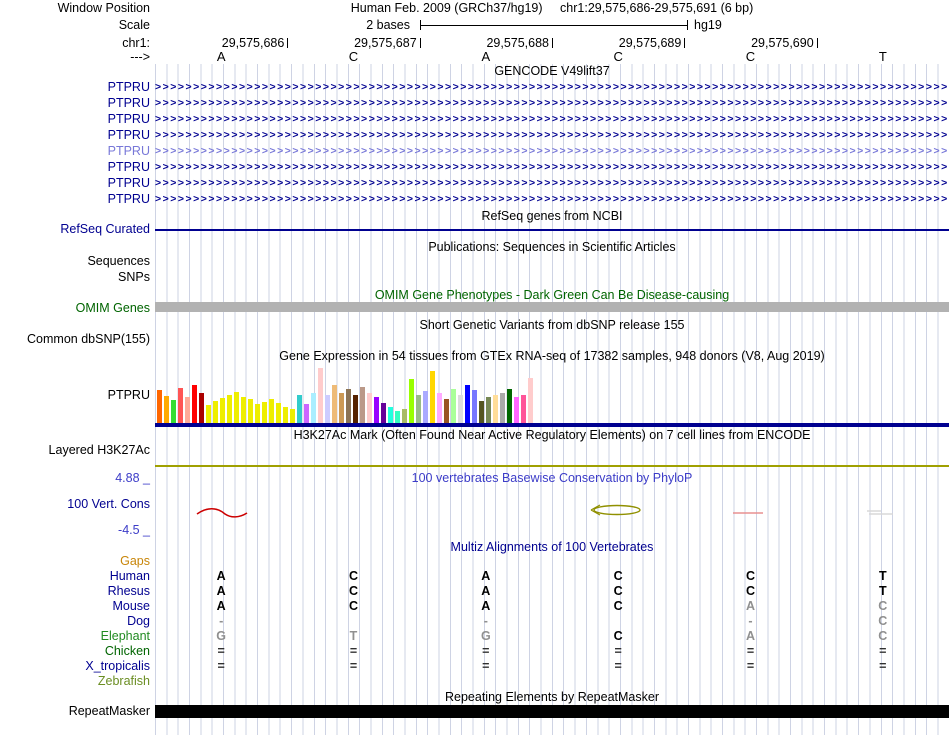 This screenshot has width=950, height=735. What do you see at coordinates (475, 636) in the screenshot?
I see `multiz-species-row: Elephant G T G C A C` at bounding box center [475, 636].